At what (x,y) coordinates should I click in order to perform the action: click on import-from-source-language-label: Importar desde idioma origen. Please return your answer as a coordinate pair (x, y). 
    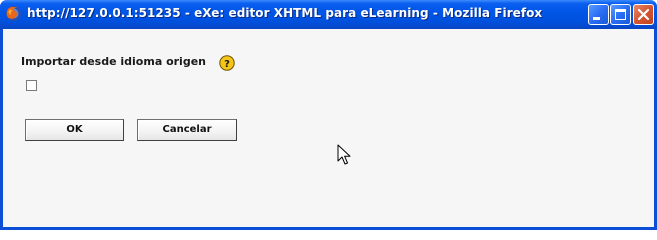
    Looking at the image, I should click on (113, 61).